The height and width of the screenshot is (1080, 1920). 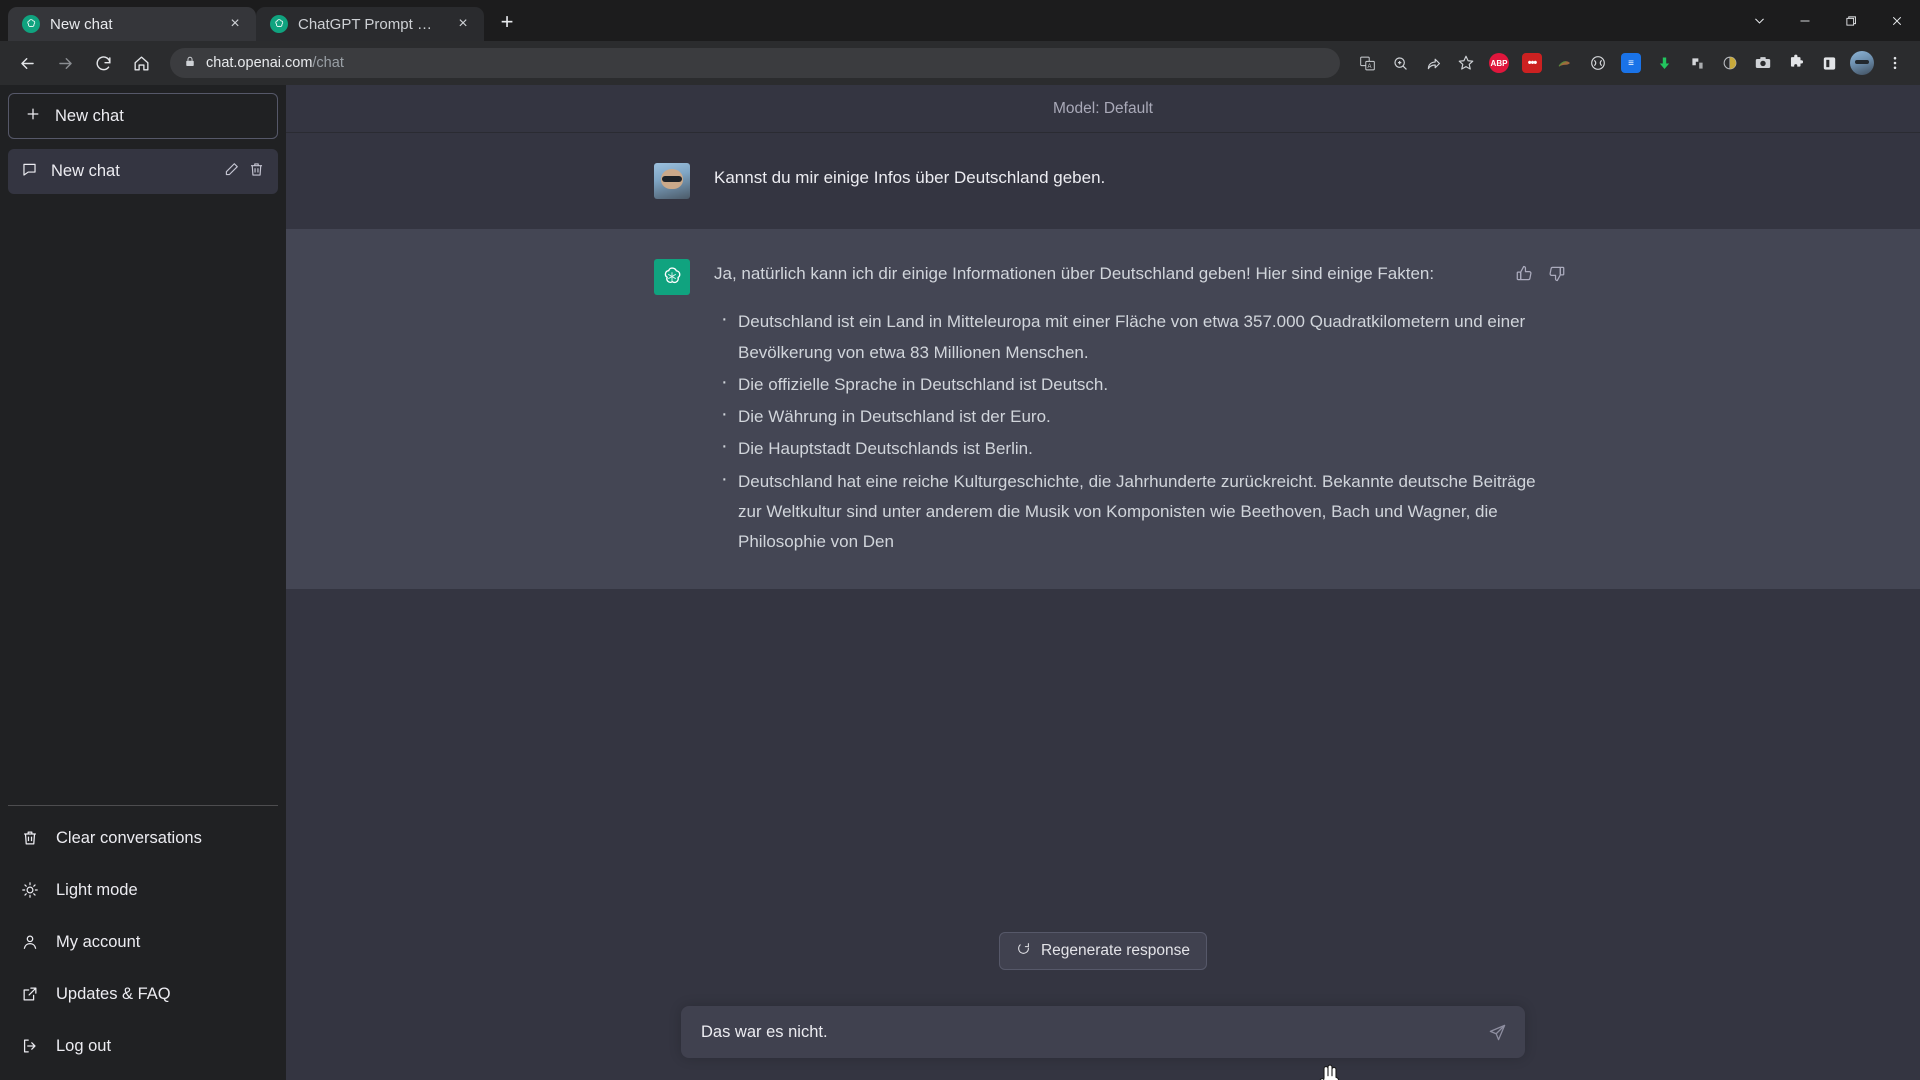 I want to click on pencil-icon, so click(x=231, y=172).